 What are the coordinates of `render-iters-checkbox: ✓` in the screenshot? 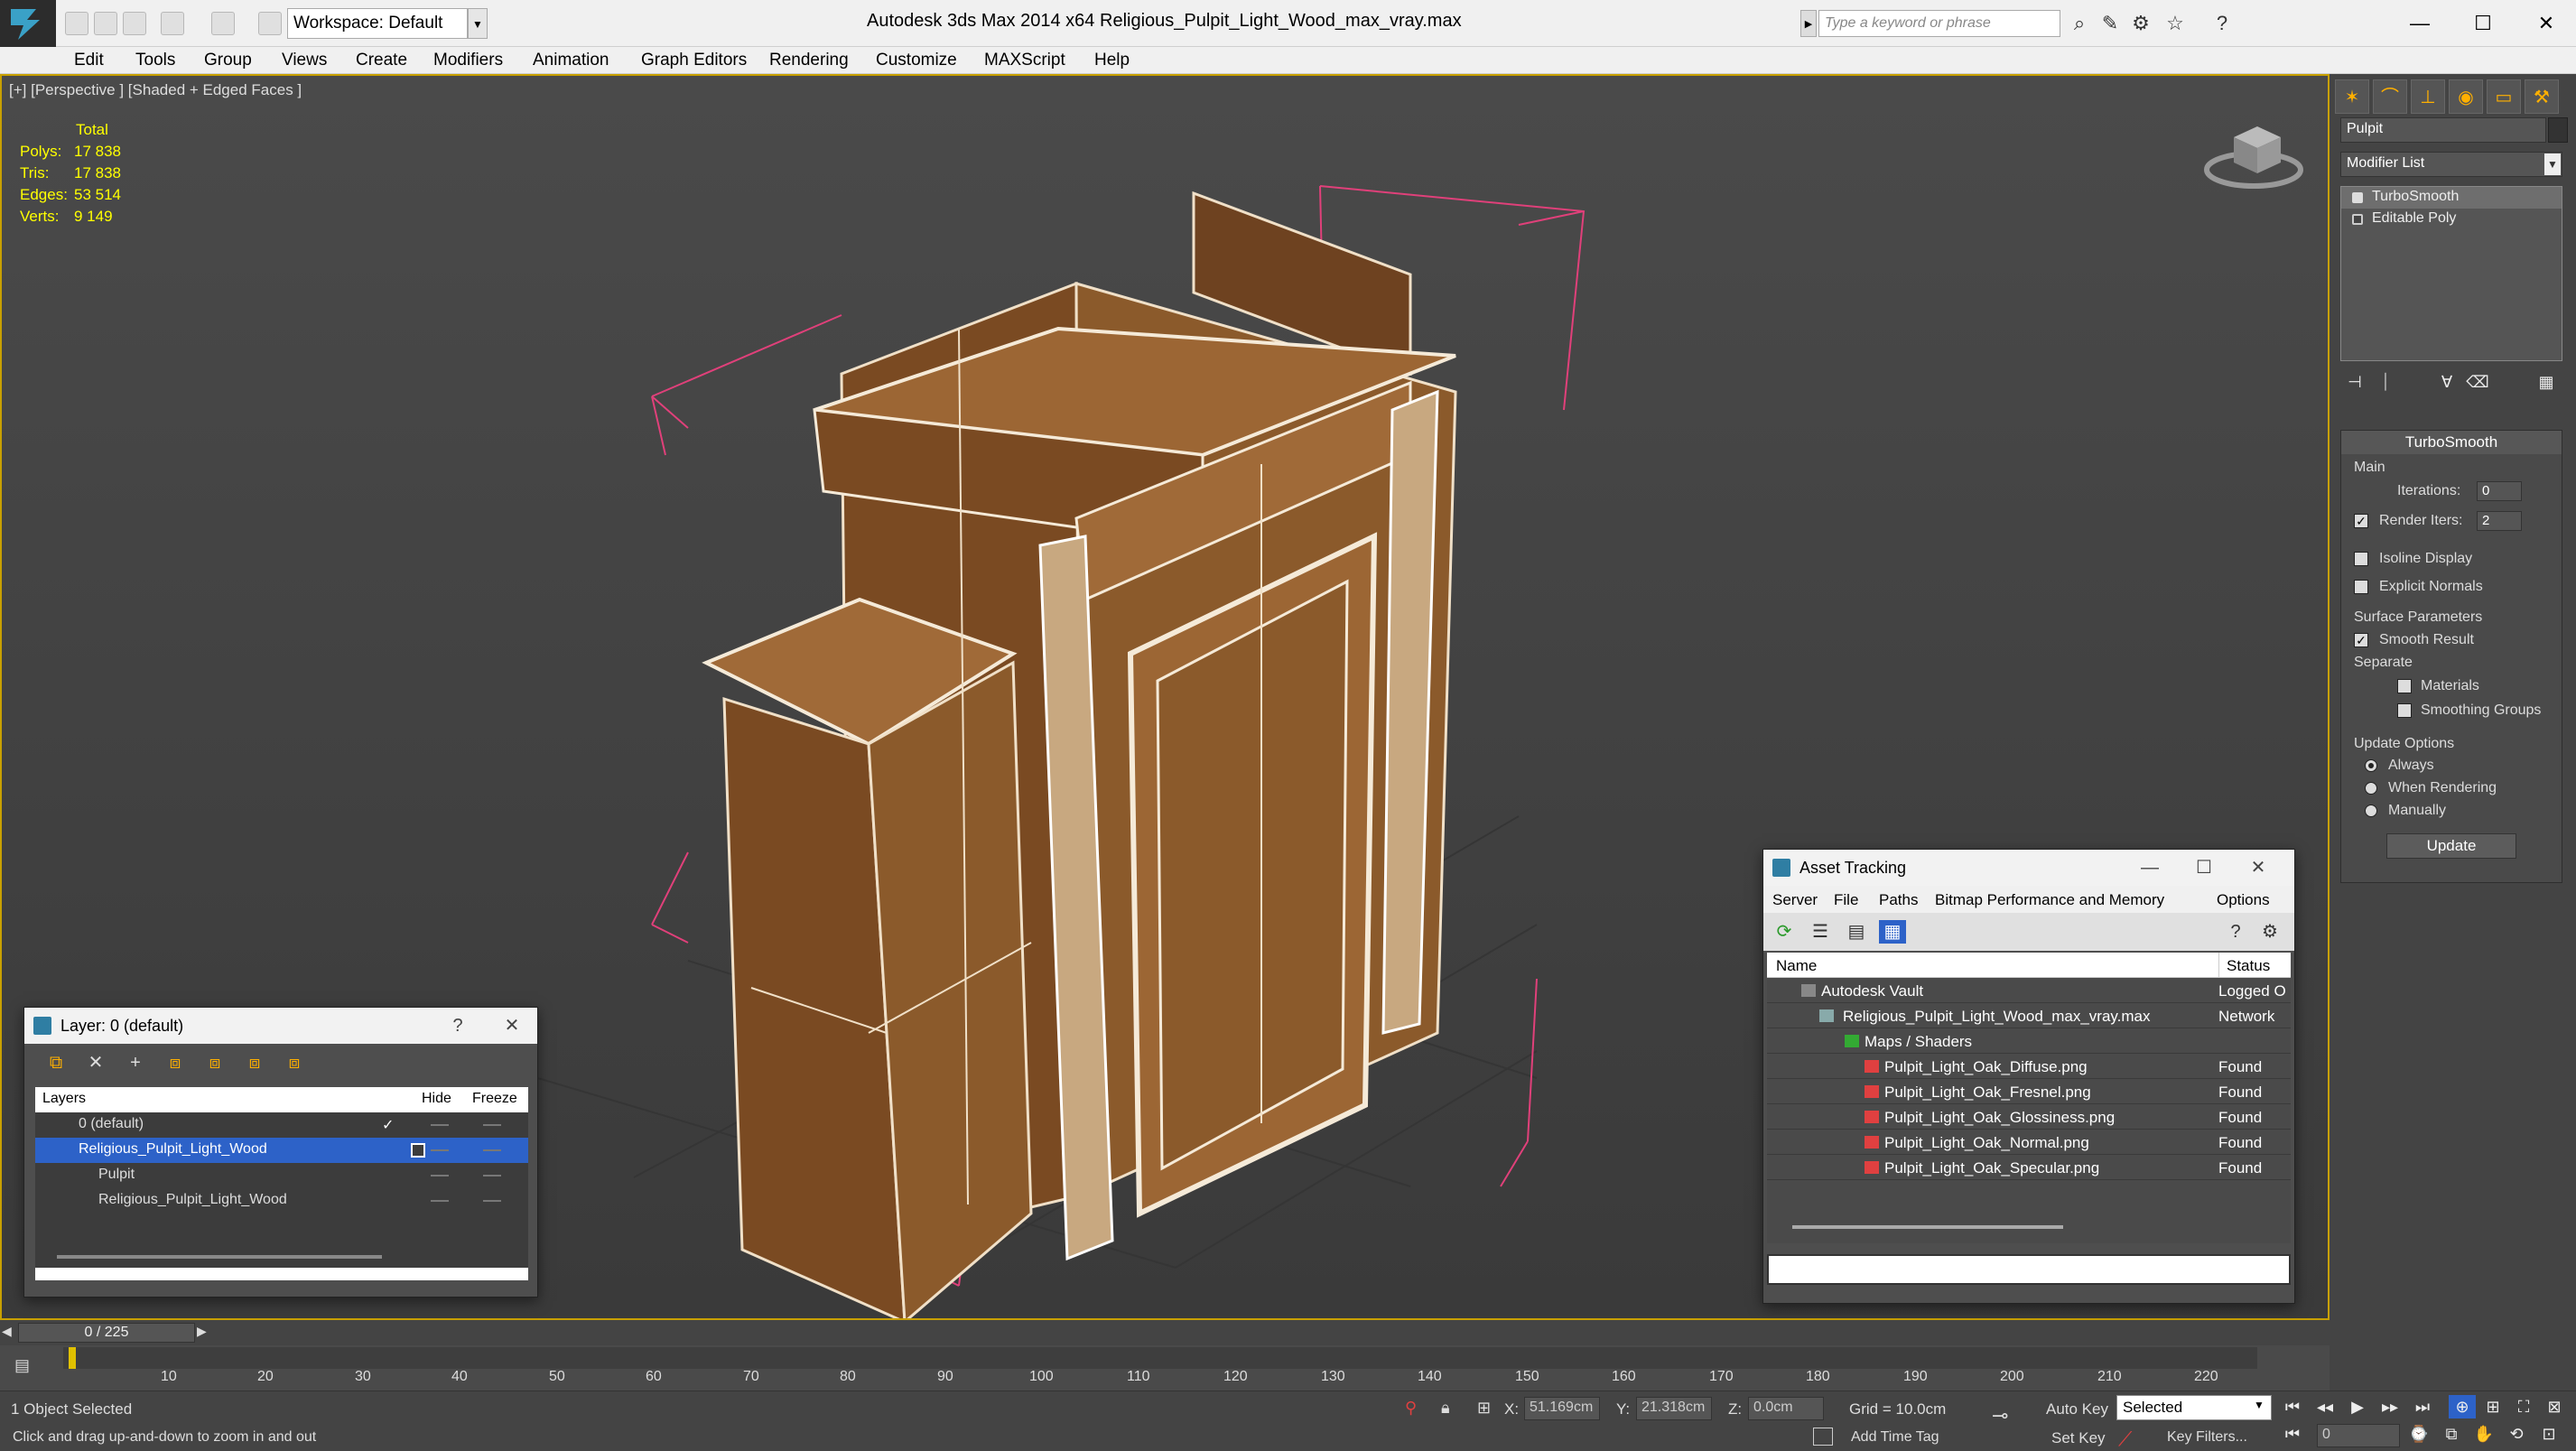 It's located at (2361, 521).